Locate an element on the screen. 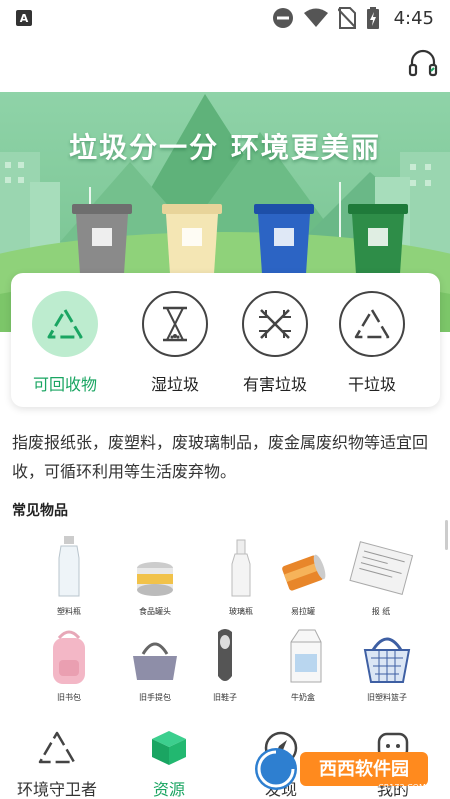  handbag-icon is located at coordinates (155, 661).